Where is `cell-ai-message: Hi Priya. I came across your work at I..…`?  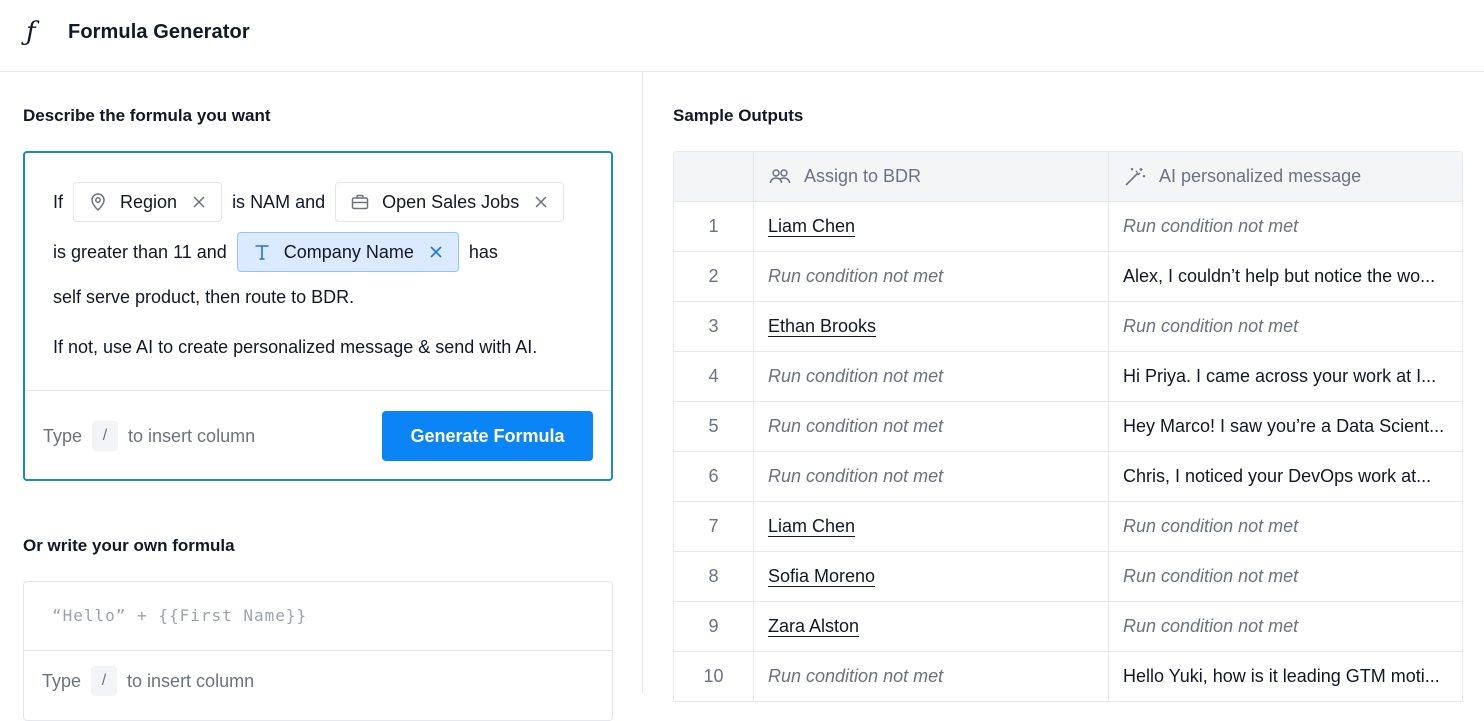
cell-ai-message: Hi Priya. I came across your work at I..… is located at coordinates (1285, 376).